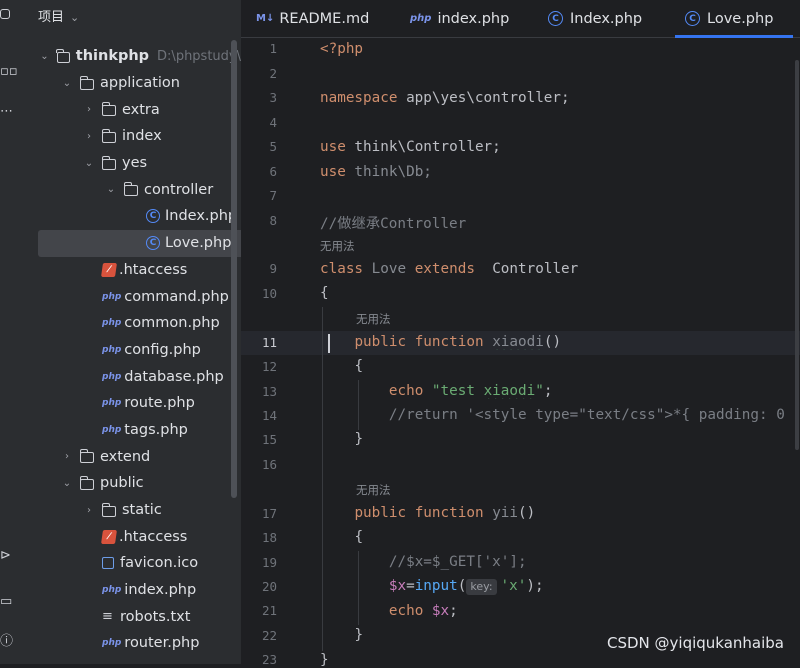 The image size is (800, 668). I want to click on class-name: Love, so click(389, 269).